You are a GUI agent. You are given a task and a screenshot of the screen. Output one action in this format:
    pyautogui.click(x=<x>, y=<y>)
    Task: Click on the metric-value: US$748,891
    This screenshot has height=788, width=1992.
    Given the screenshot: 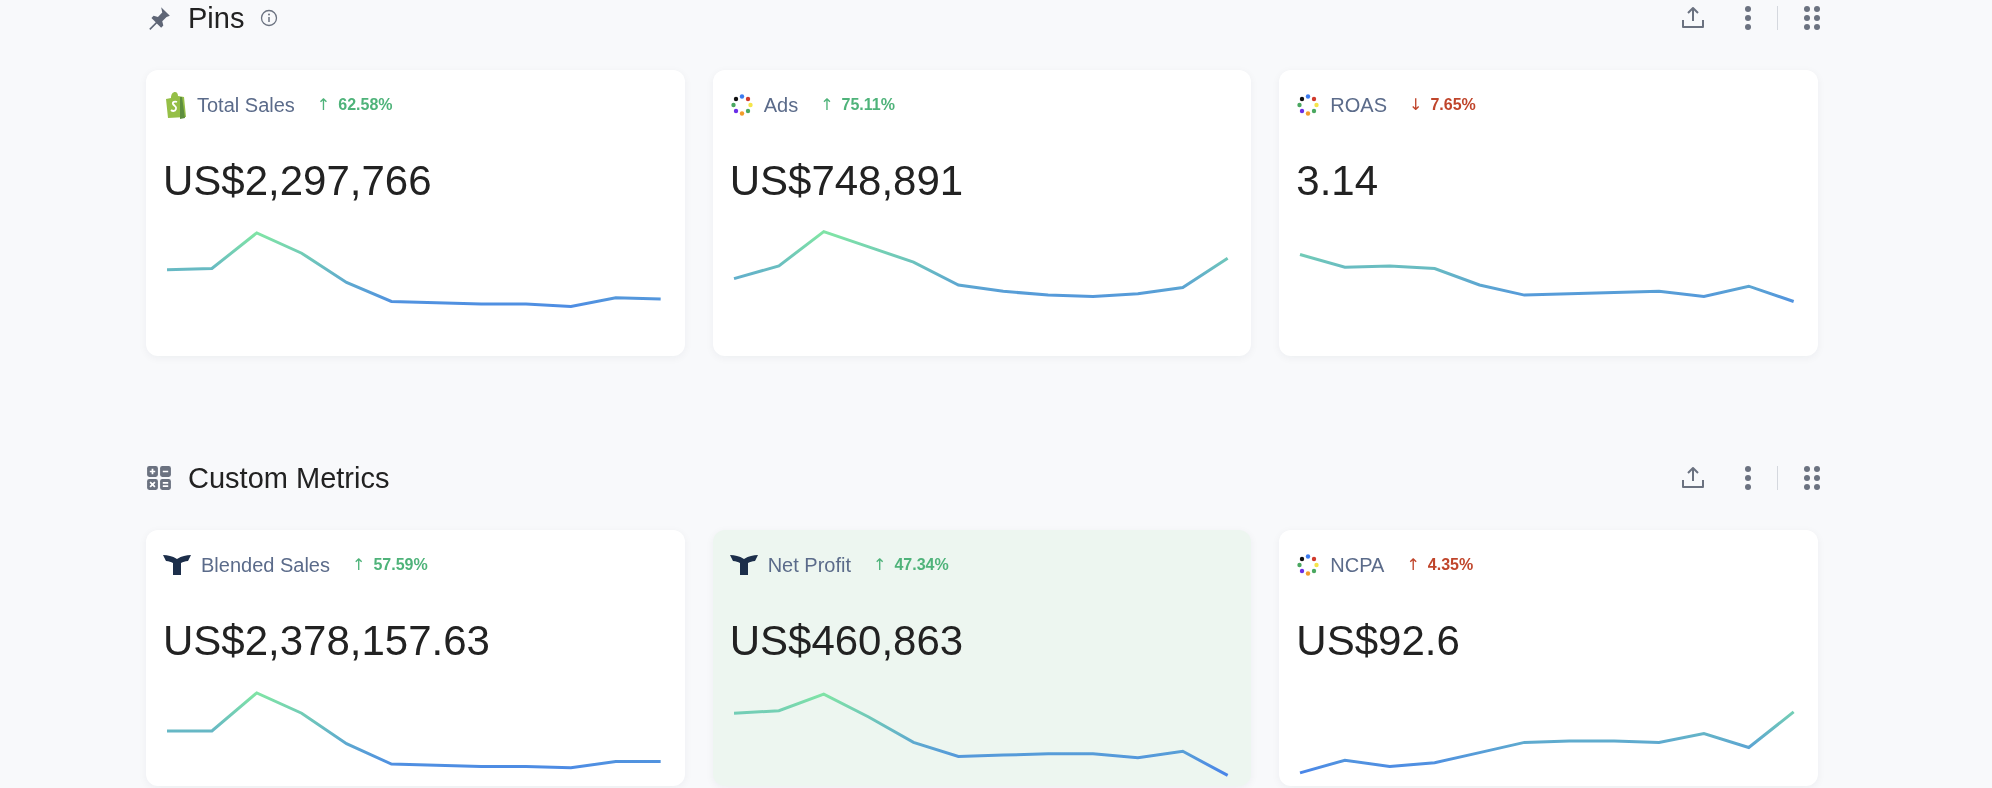 What is the action you would take?
    pyautogui.click(x=847, y=181)
    